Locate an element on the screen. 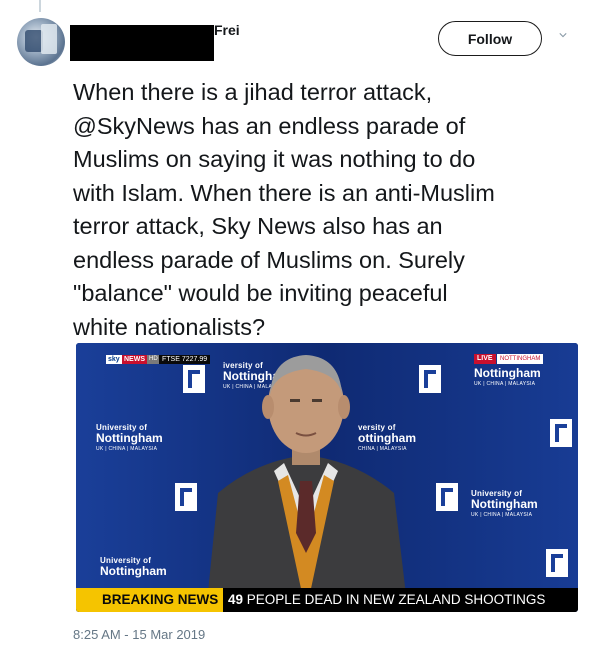 This screenshot has height=653, width=611. tweet-line: white nationalists? is located at coordinates (169, 326).